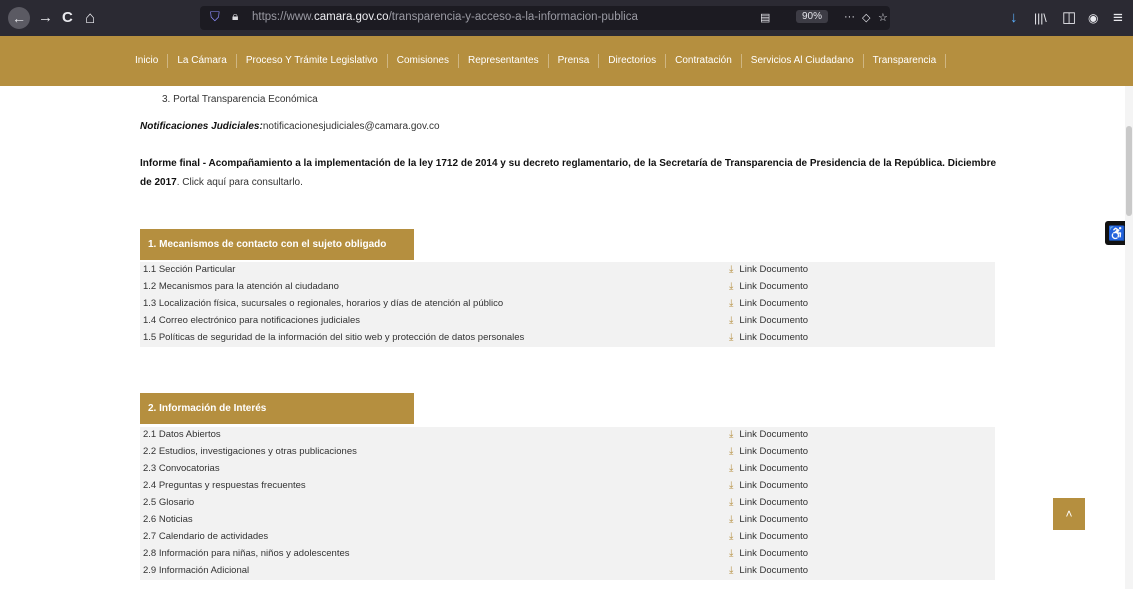 This screenshot has height=589, width=1133. Describe the element at coordinates (235, 16) in the screenshot. I see `lock-icon: 🔒︎` at that location.